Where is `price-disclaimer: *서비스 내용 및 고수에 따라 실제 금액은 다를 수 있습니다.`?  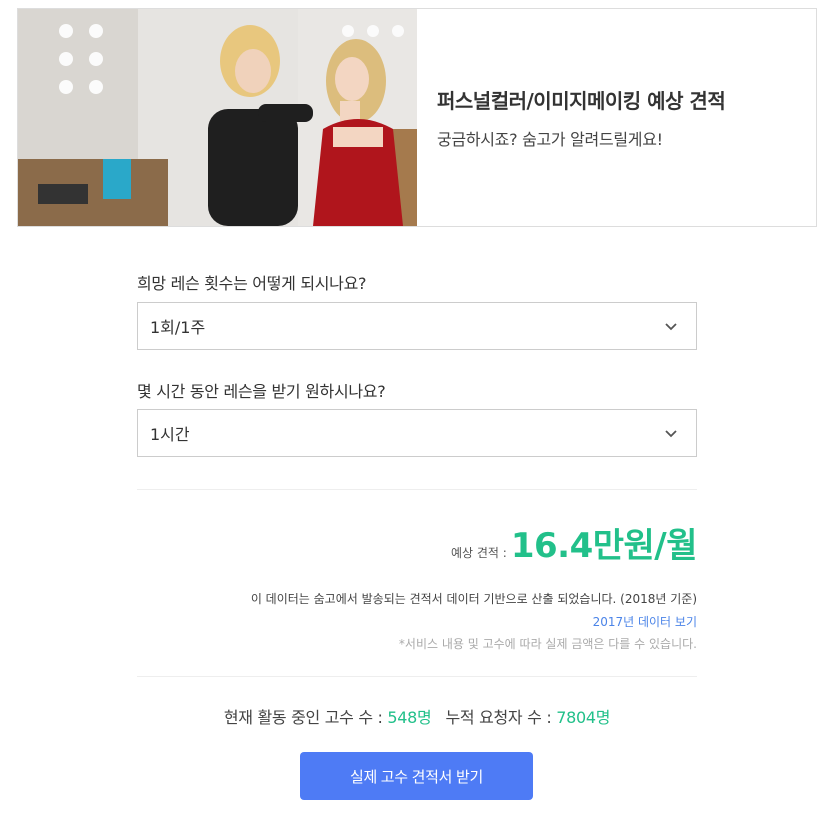
price-disclaimer: *서비스 내용 및 고수에 따라 실제 금액은 다를 수 있습니다. is located at coordinates (547, 644).